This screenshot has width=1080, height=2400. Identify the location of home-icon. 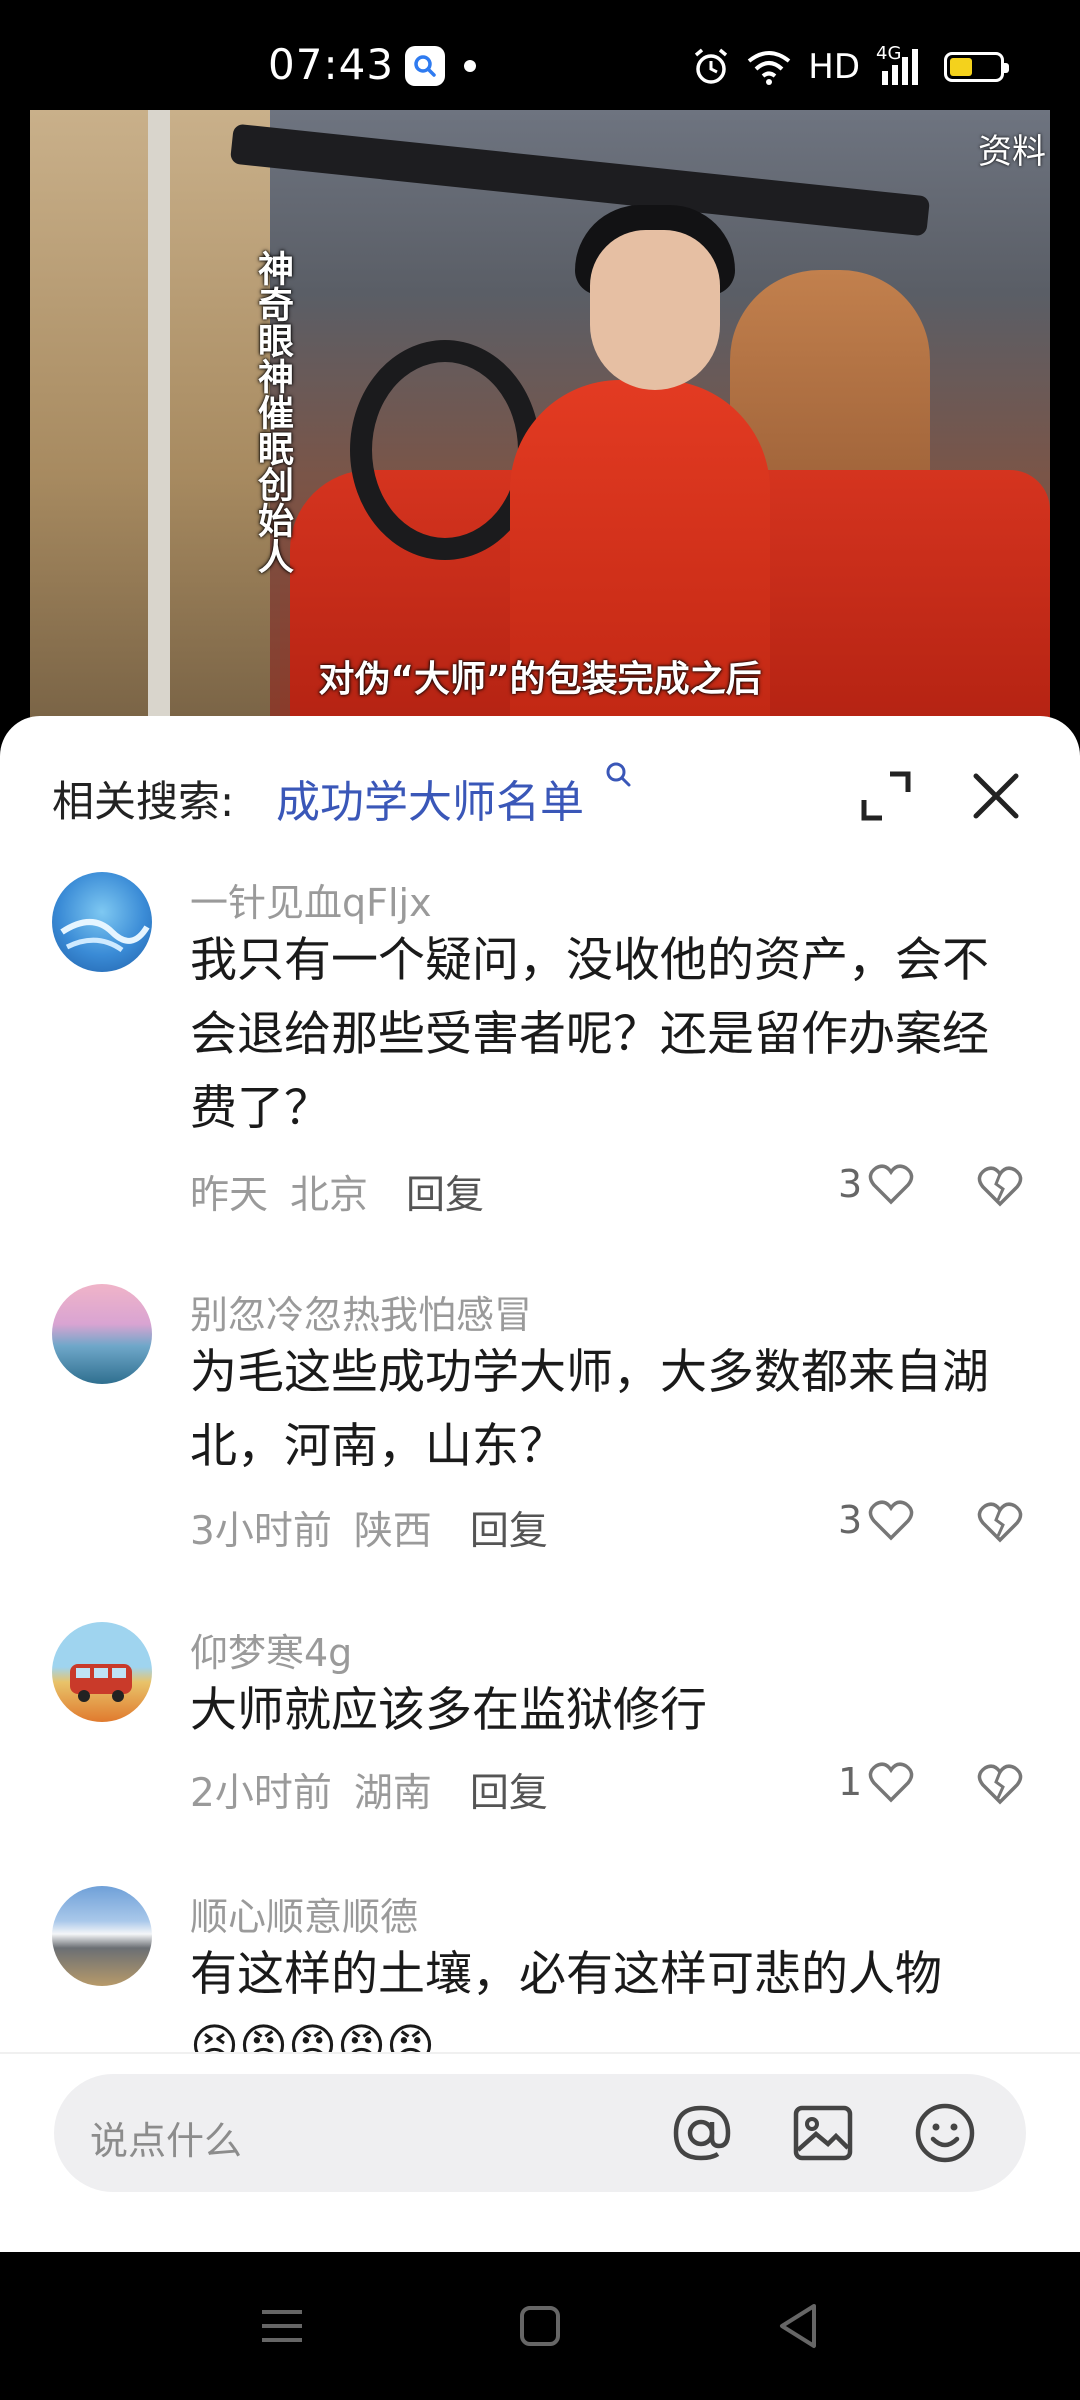
(540, 2326).